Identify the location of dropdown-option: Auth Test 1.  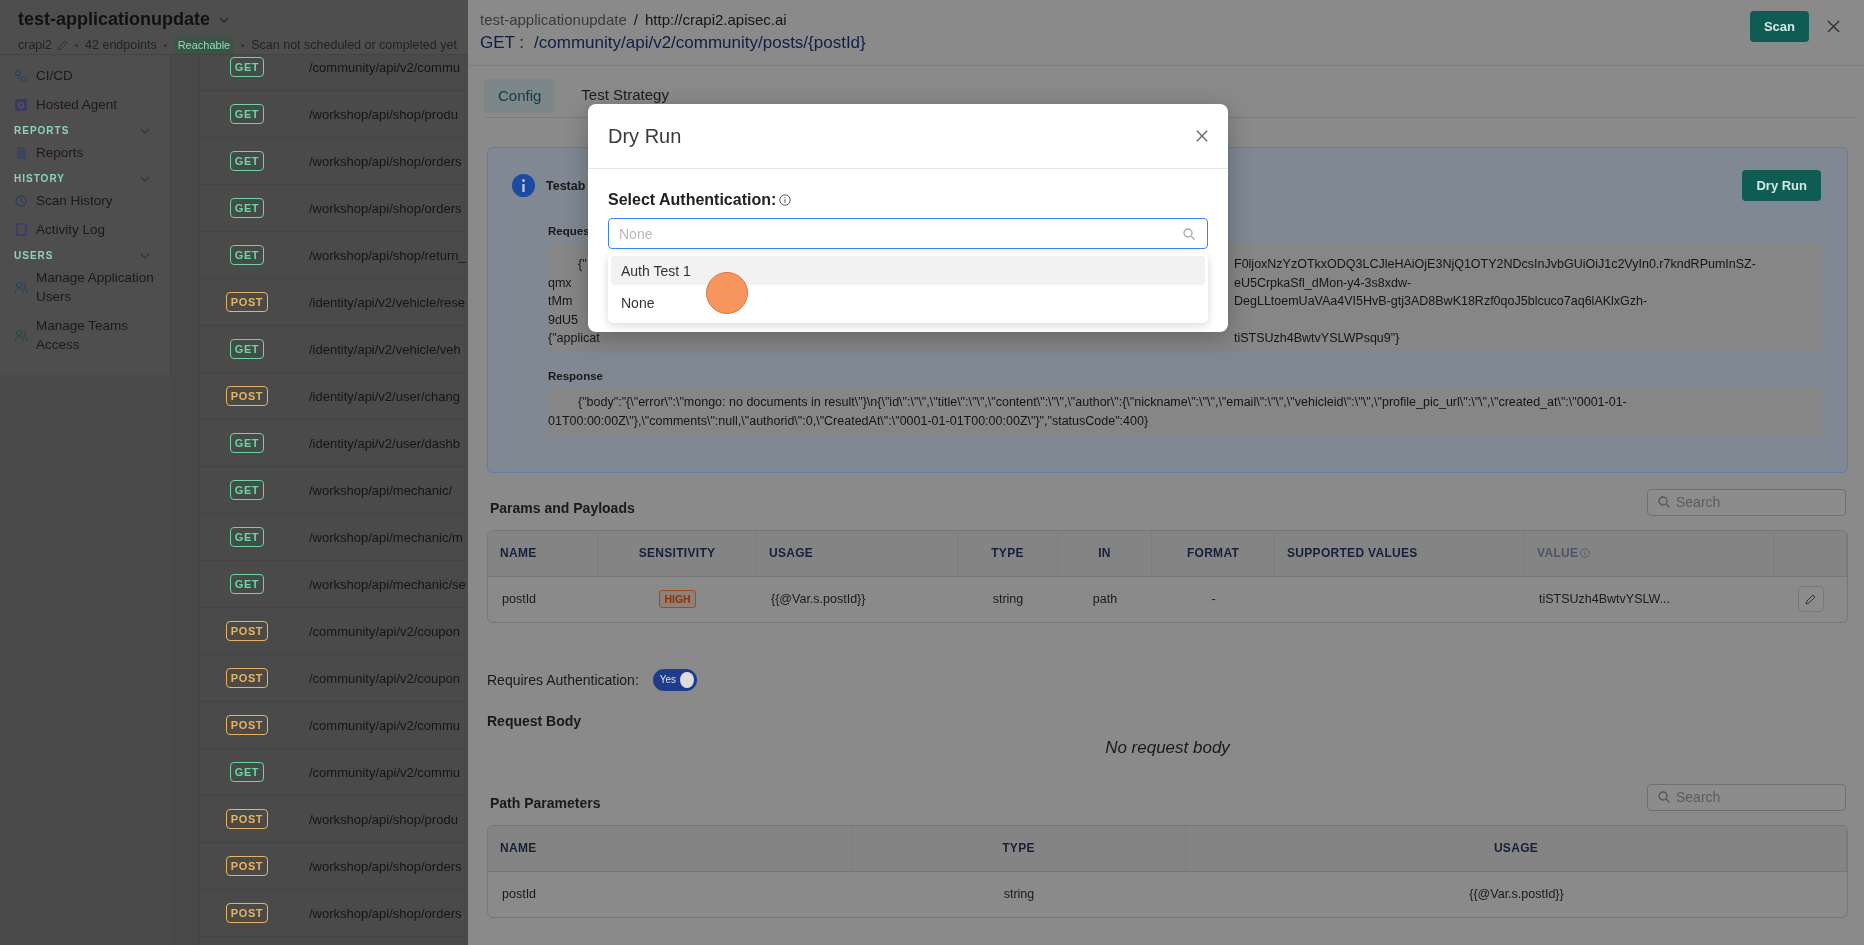
(908, 270).